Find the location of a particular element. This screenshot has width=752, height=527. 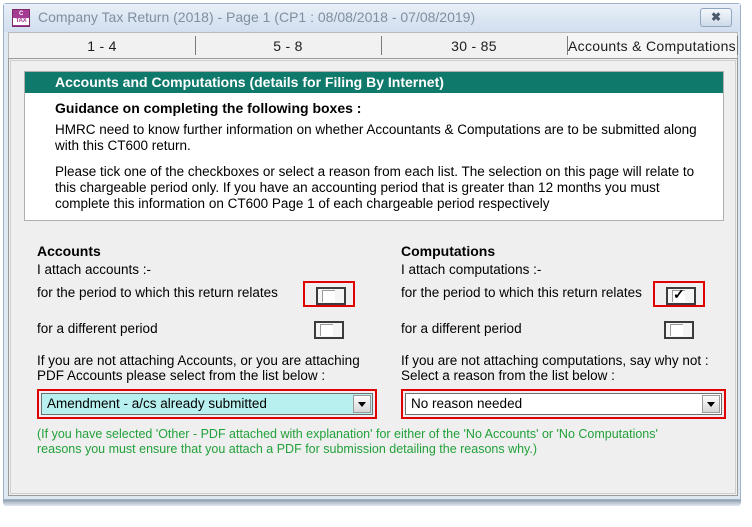

tab-label: 1 - 4 is located at coordinates (102, 45).